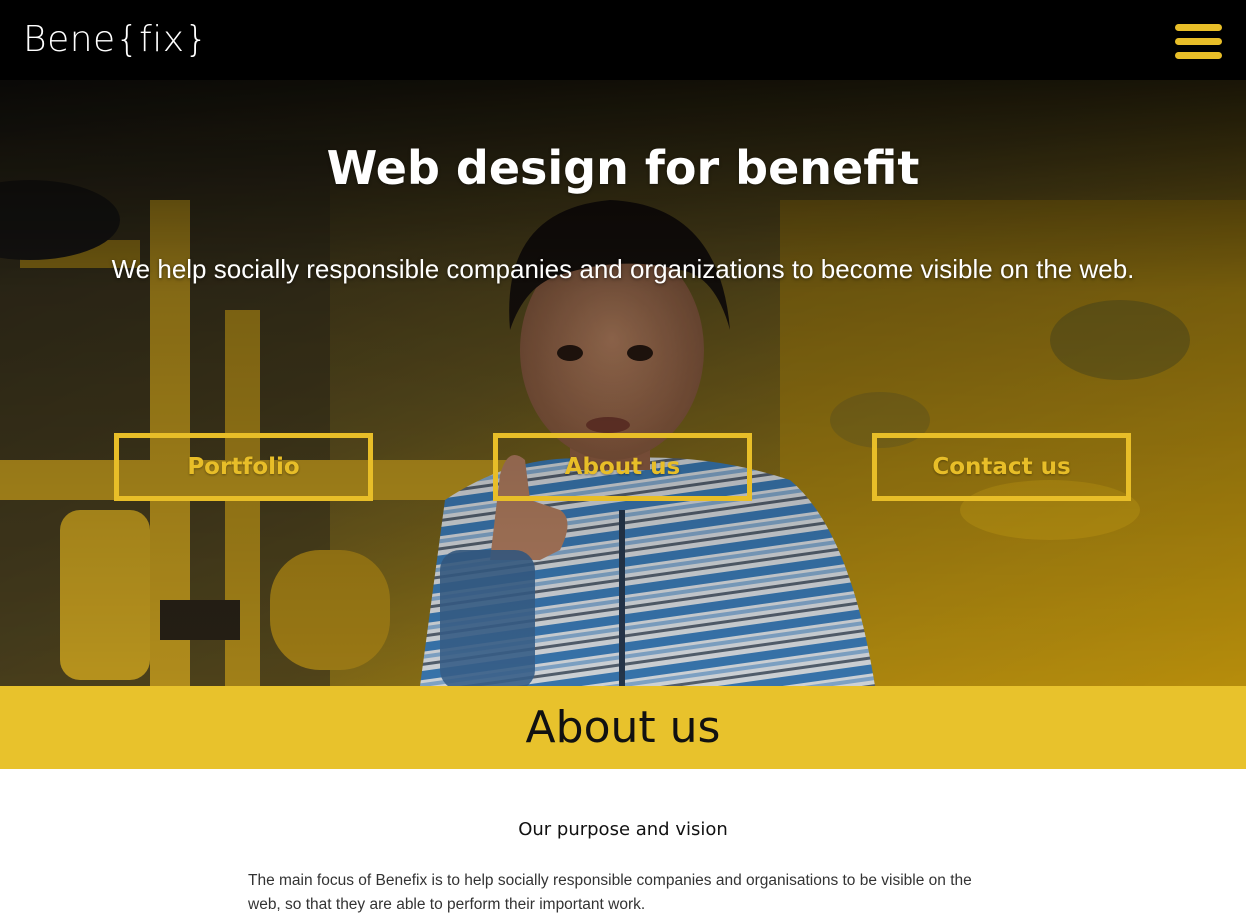 This screenshot has height=922, width=1246. What do you see at coordinates (623, 168) in the screenshot?
I see `hero-title: Web design for benefit` at bounding box center [623, 168].